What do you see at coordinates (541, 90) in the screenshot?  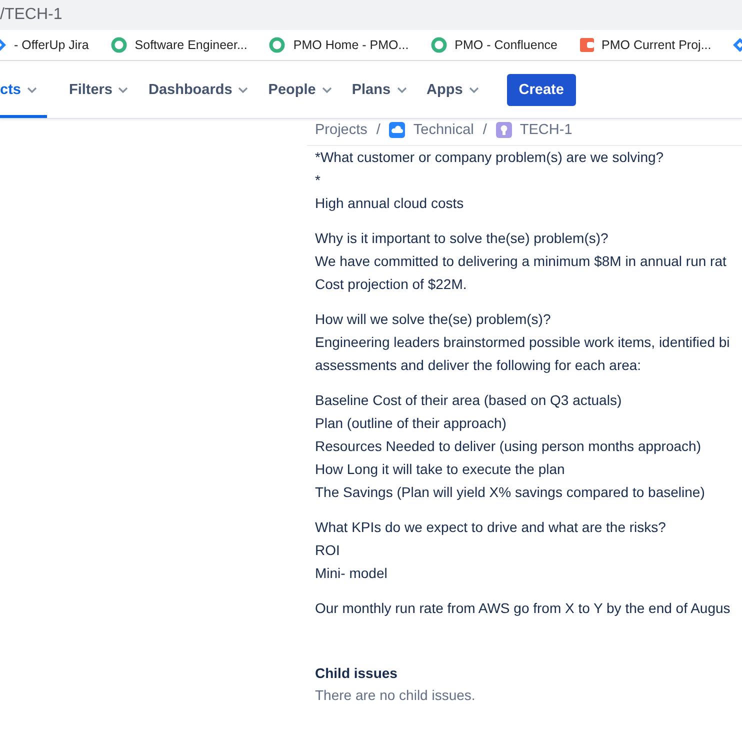 I see `create-button: Create` at bounding box center [541, 90].